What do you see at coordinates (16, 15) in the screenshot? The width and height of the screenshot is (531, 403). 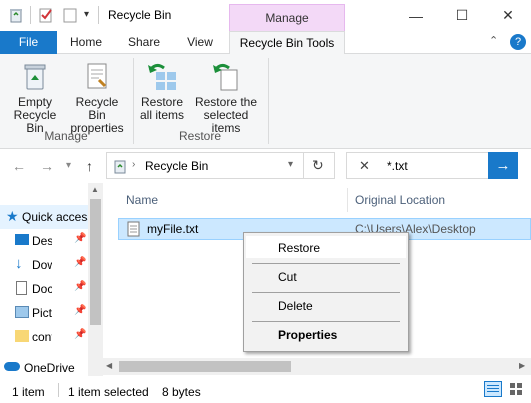 I see `recycle-bin-app-icon` at bounding box center [16, 15].